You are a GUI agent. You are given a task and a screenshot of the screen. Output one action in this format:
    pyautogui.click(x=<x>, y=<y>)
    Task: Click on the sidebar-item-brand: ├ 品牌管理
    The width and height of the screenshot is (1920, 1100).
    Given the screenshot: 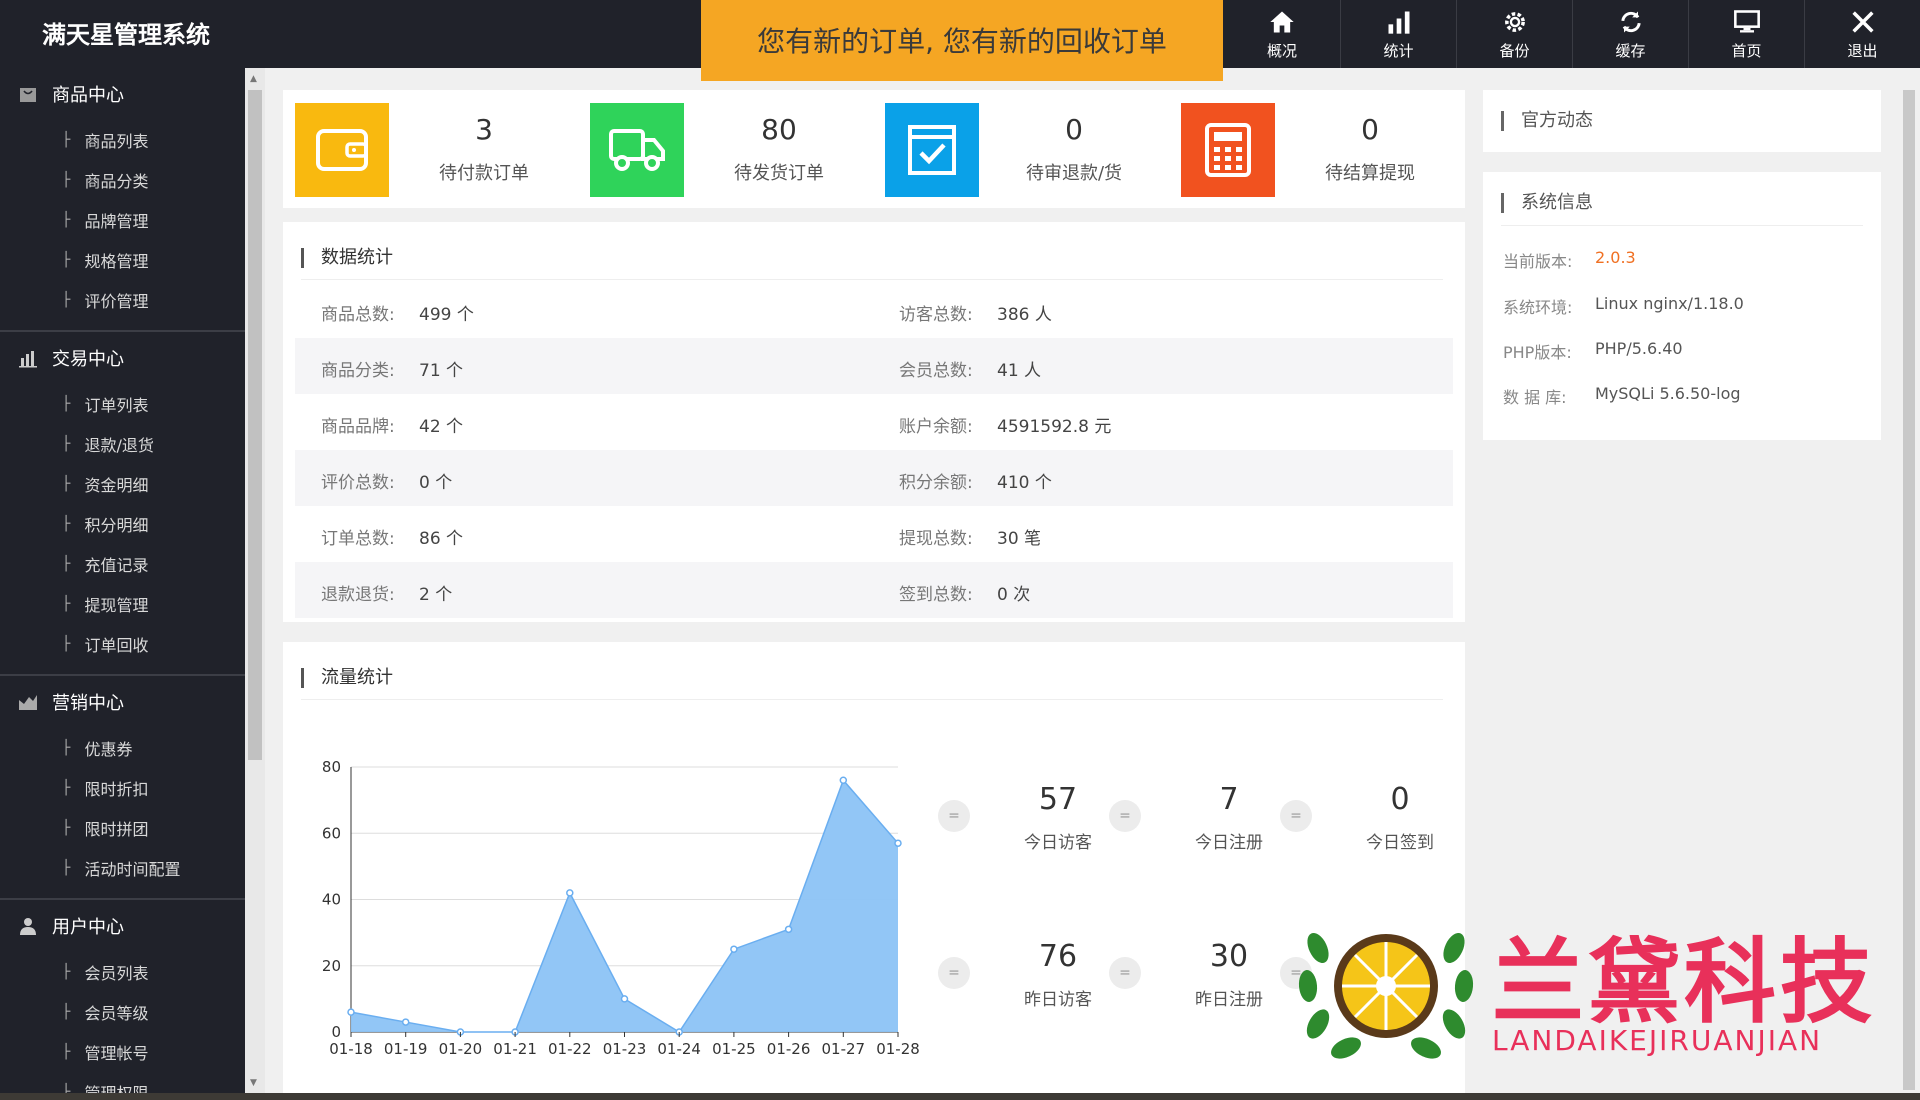 What is the action you would take?
    pyautogui.click(x=122, y=220)
    